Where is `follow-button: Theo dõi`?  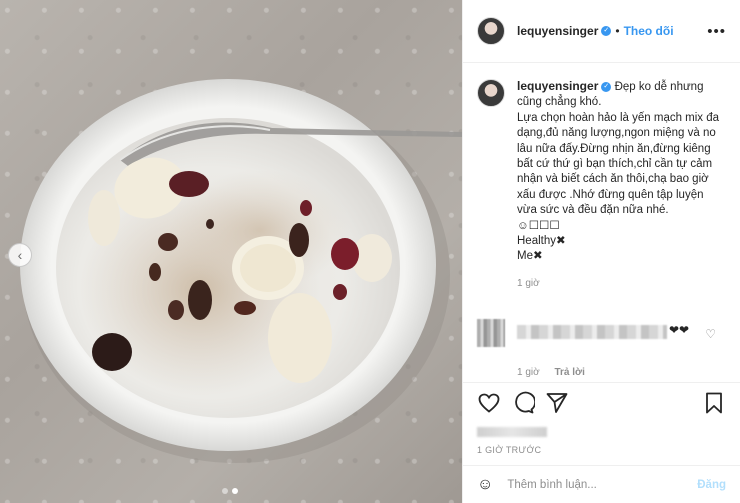 follow-button: Theo dõi is located at coordinates (649, 31).